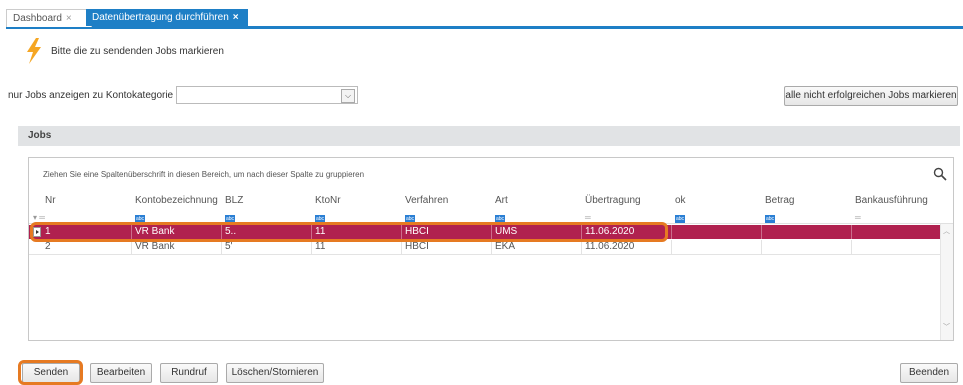 Image resolution: width=963 pixels, height=385 pixels. What do you see at coordinates (34, 51) in the screenshot?
I see `lightning-bolt-icon` at bounding box center [34, 51].